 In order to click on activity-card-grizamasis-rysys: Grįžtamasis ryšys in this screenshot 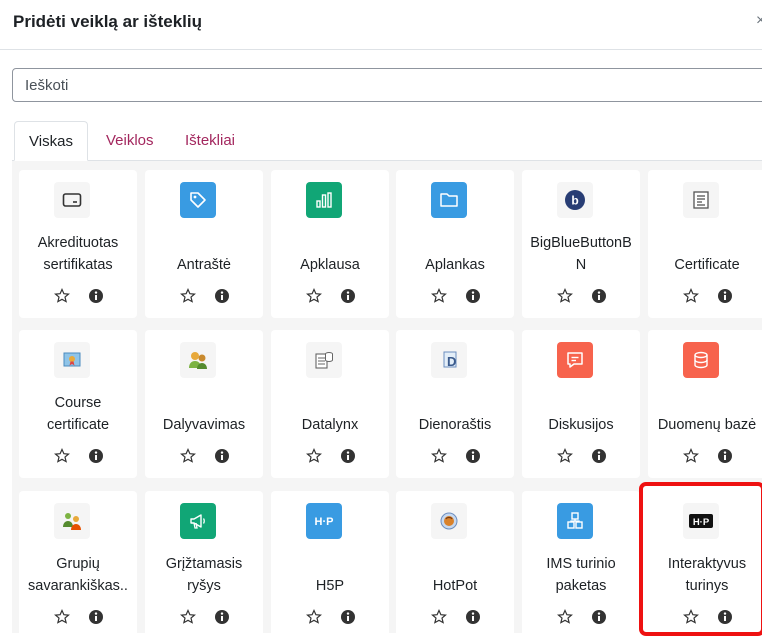, I will do `click(204, 565)`.